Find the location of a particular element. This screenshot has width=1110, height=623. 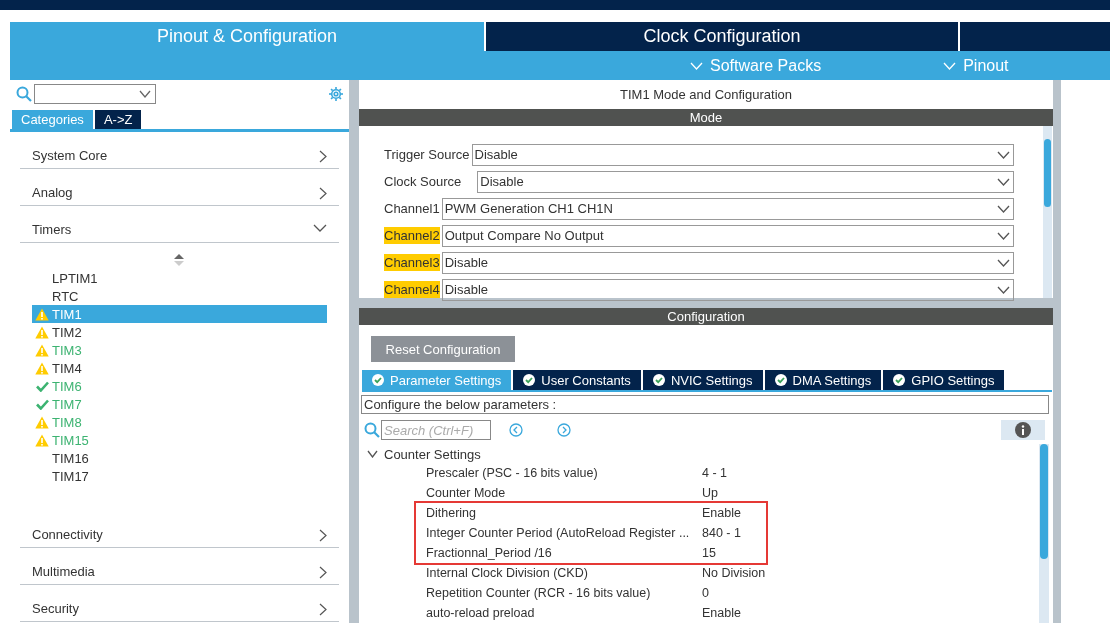

param-name: auto-reload preload is located at coordinates (481, 613).